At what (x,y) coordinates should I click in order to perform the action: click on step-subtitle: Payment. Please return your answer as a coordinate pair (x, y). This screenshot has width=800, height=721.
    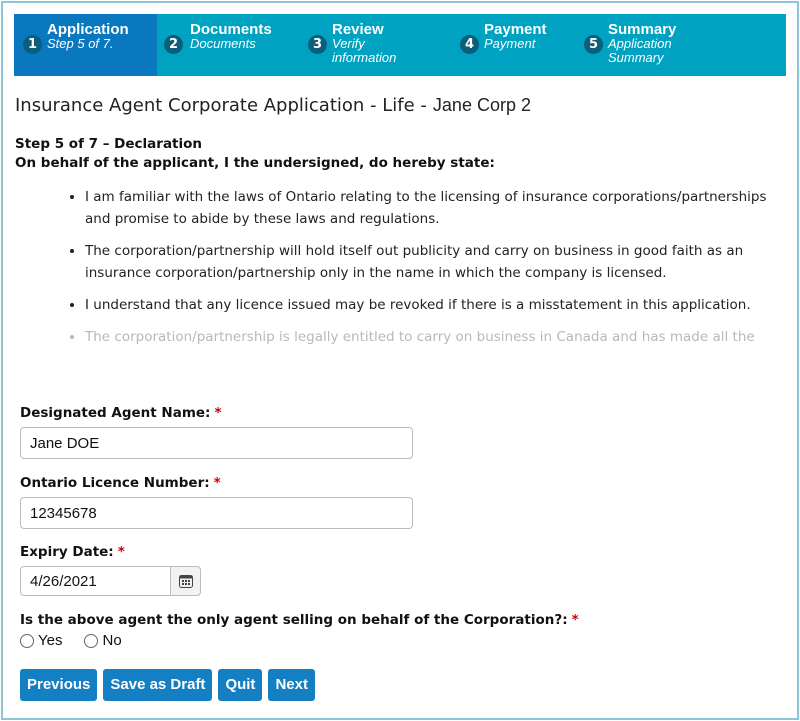
    Looking at the image, I should click on (510, 43).